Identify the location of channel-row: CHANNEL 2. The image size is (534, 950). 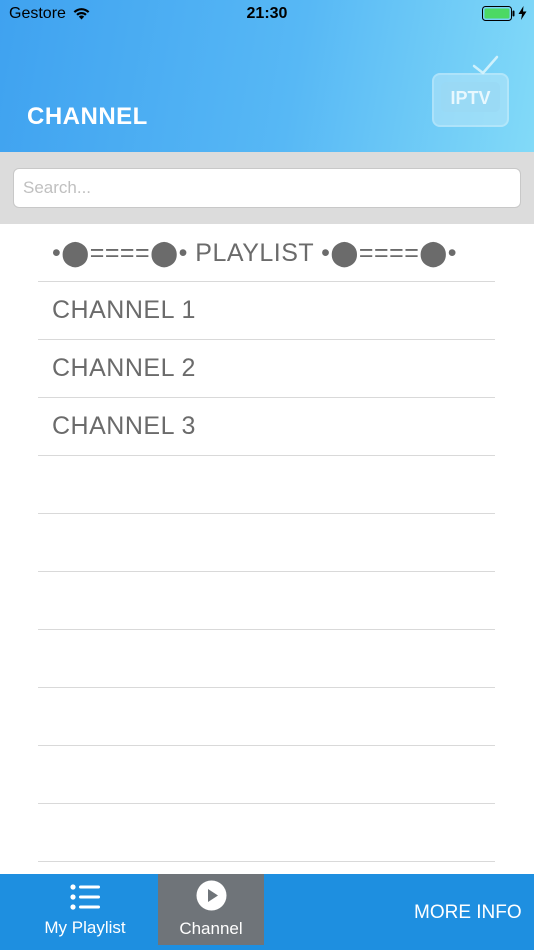
(266, 369).